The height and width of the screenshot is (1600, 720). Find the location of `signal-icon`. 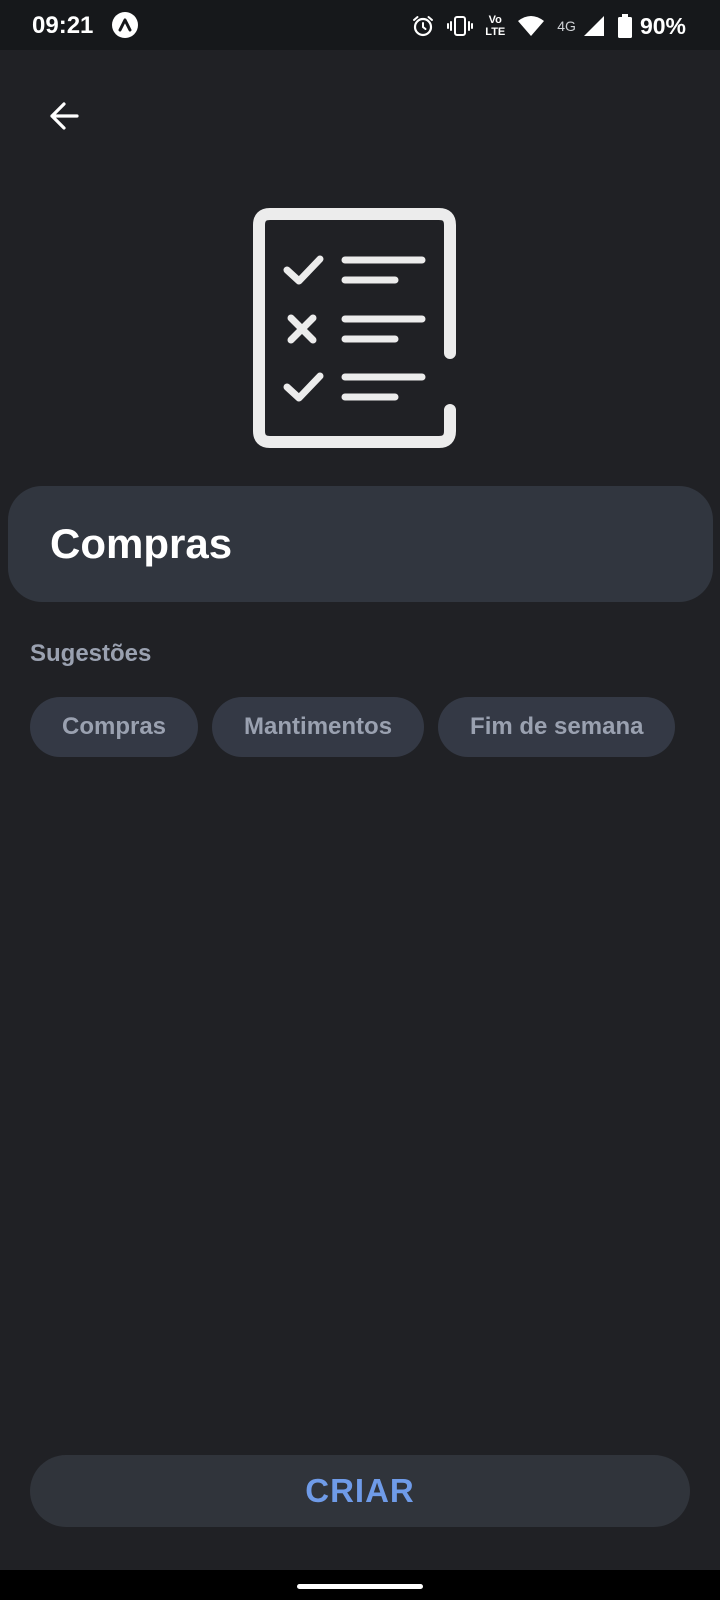

signal-icon is located at coordinates (594, 26).